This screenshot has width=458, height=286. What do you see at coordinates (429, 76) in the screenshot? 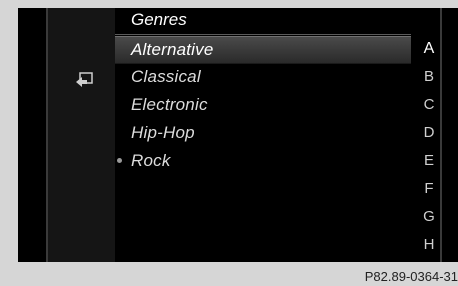
I see `alpha-index-letter: B` at bounding box center [429, 76].